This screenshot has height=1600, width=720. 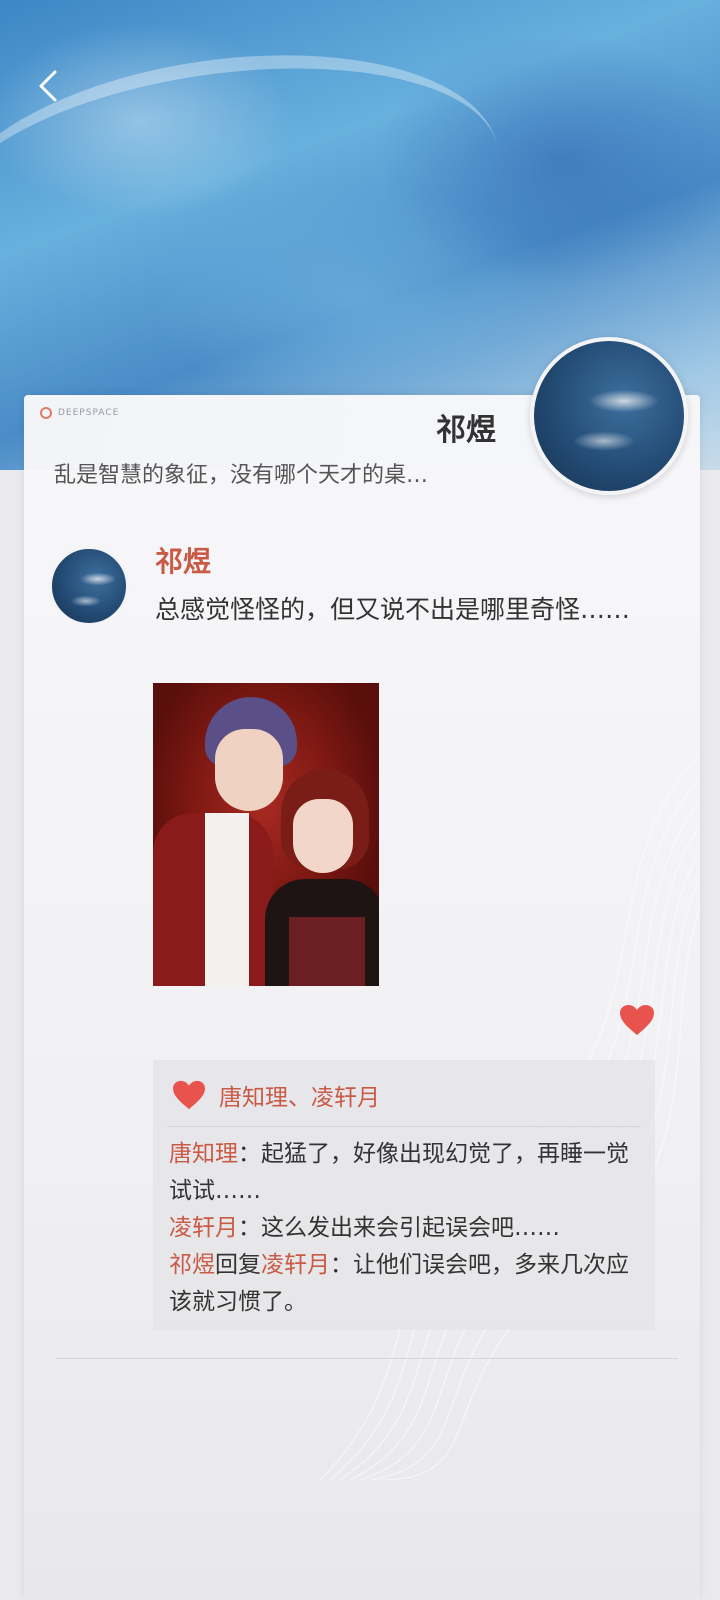 What do you see at coordinates (466, 430) in the screenshot?
I see `profile-name: 祁煜` at bounding box center [466, 430].